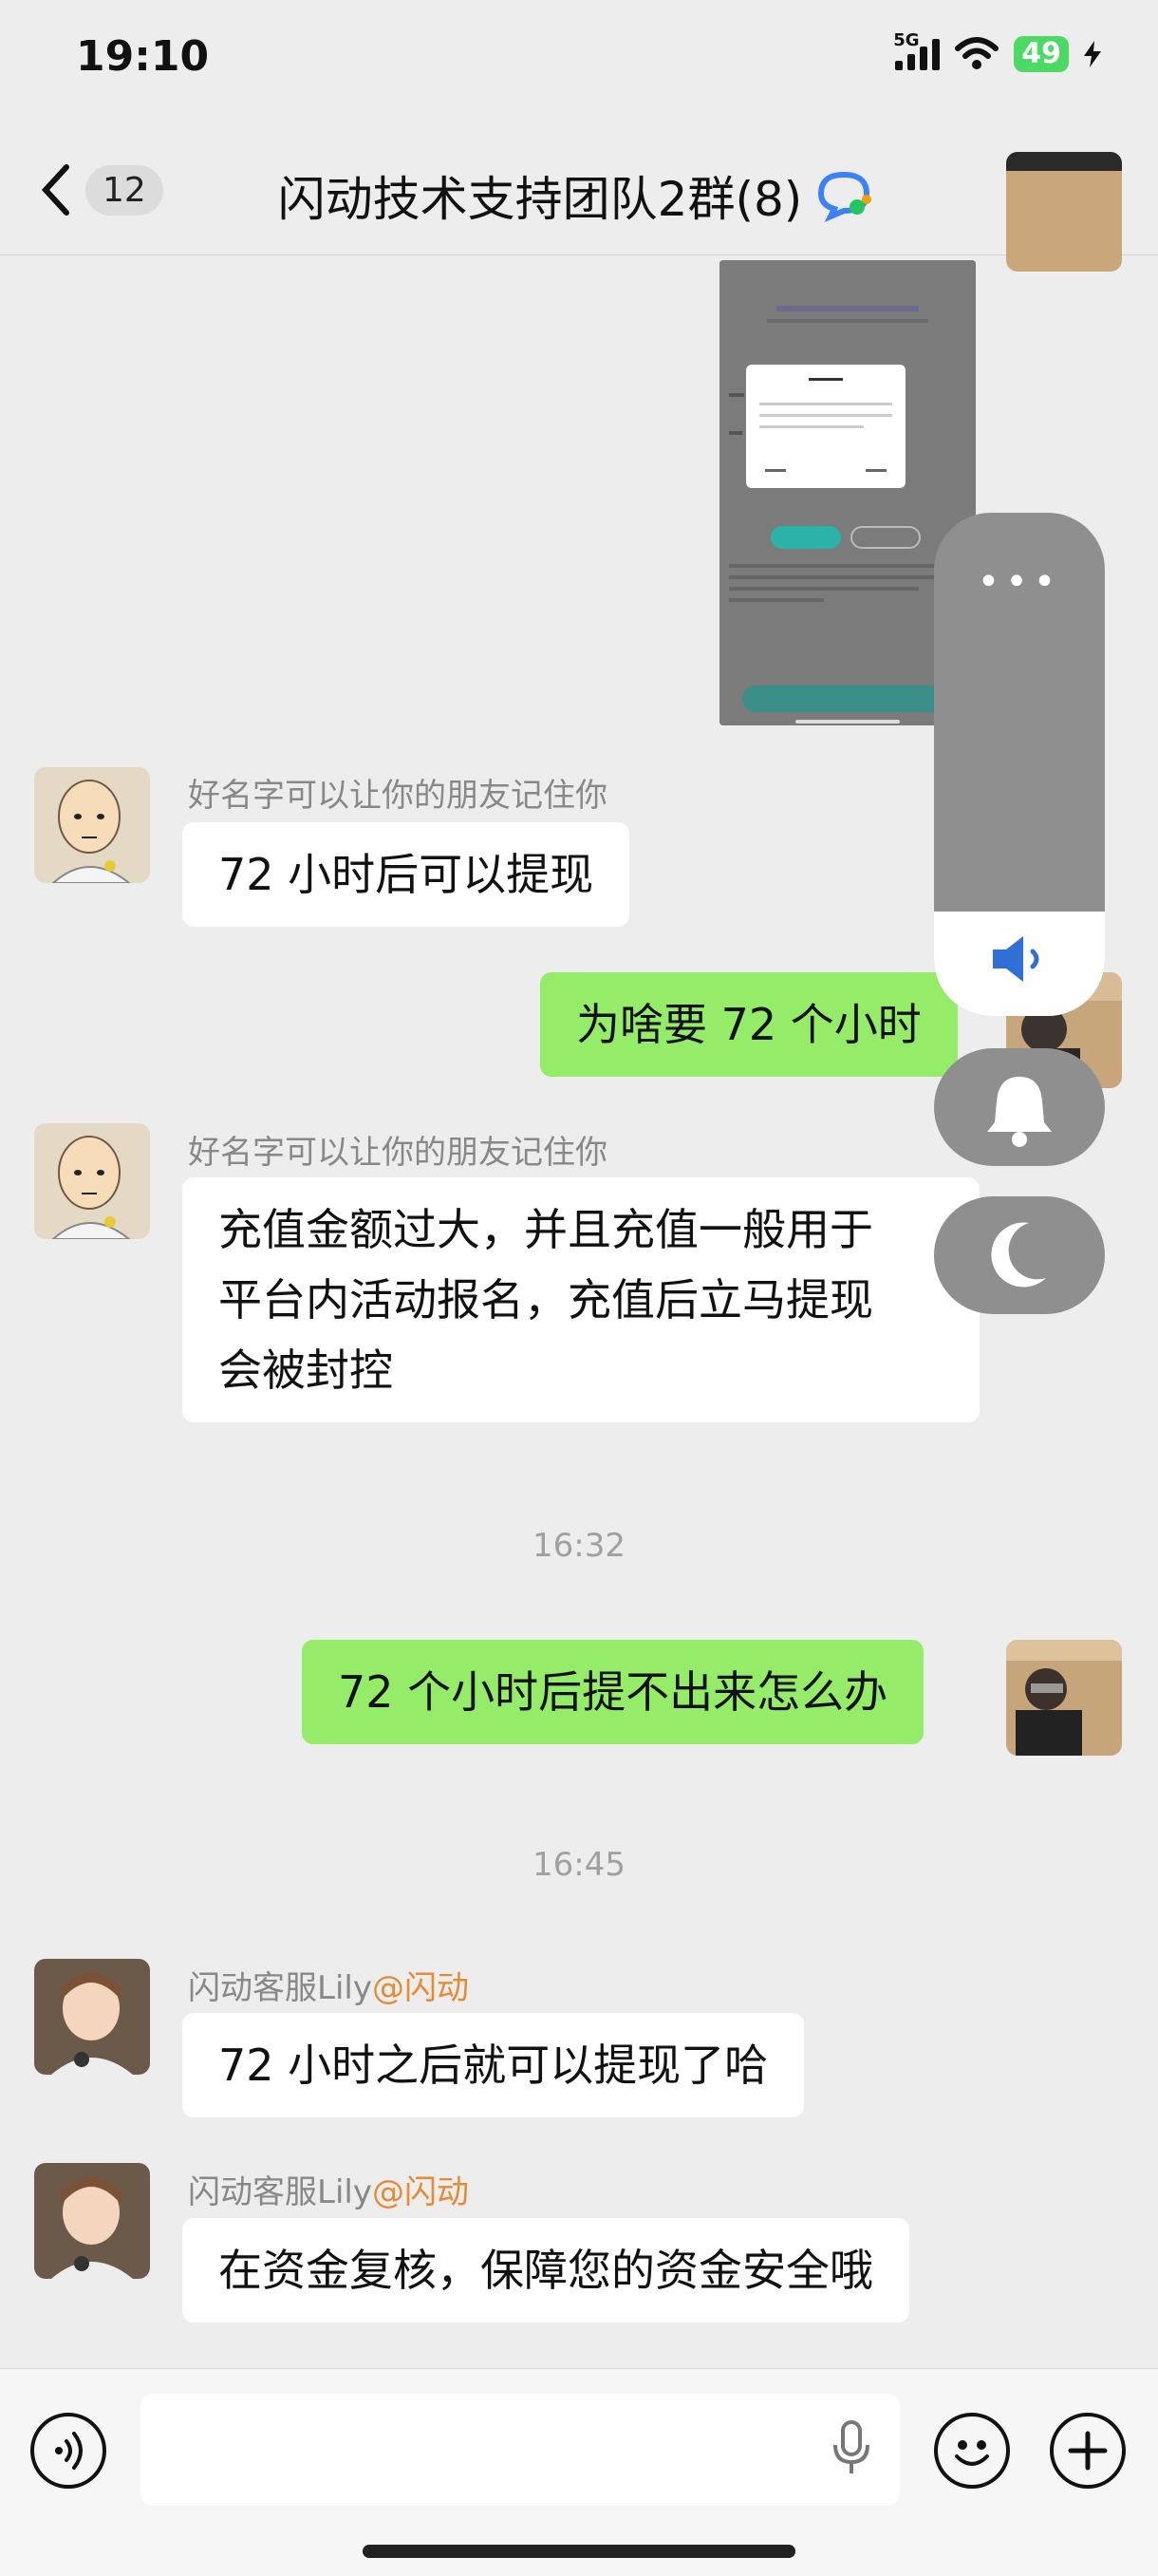 This screenshot has height=2576, width=1158. What do you see at coordinates (124, 190) in the screenshot?
I see `unread-count-badge: 12` at bounding box center [124, 190].